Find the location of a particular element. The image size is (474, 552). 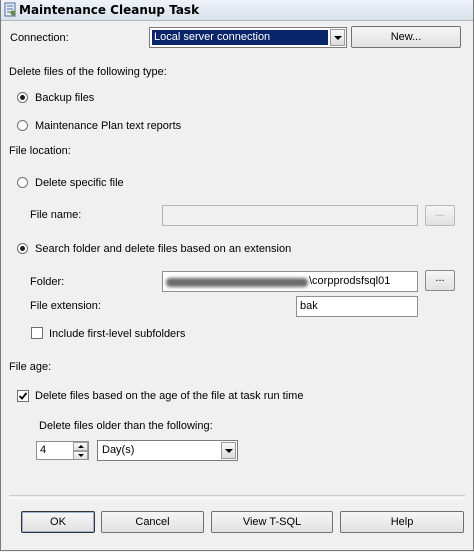

age-unit-value: Day(s) is located at coordinates (118, 450).